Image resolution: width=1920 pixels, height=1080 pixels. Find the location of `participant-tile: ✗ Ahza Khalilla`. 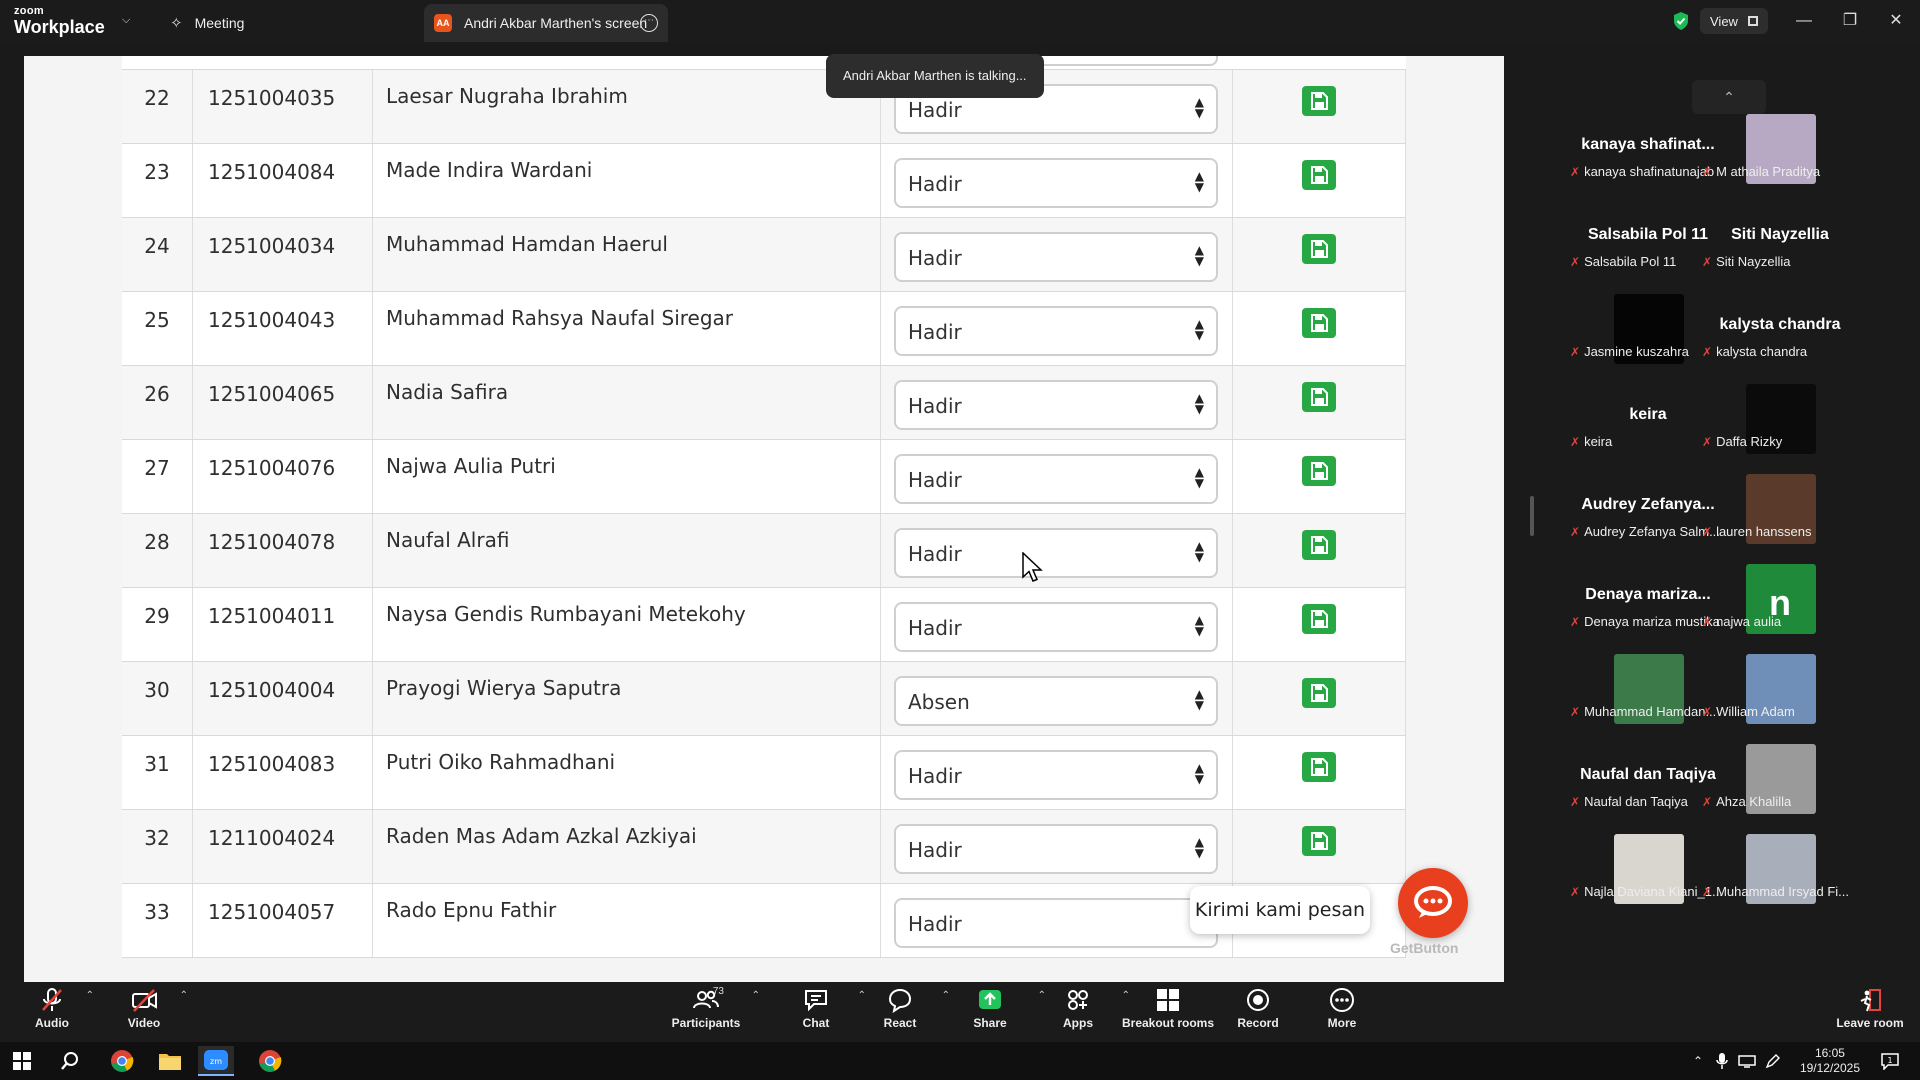

participant-tile: ✗ Ahza Khalilla is located at coordinates (1780, 775).